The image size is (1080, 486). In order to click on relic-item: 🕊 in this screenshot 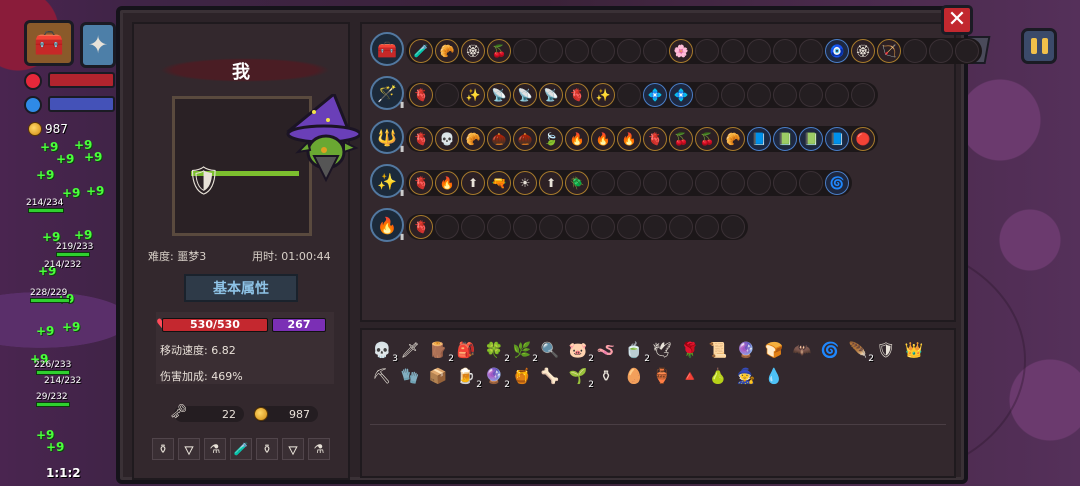, I will do `click(662, 350)`.